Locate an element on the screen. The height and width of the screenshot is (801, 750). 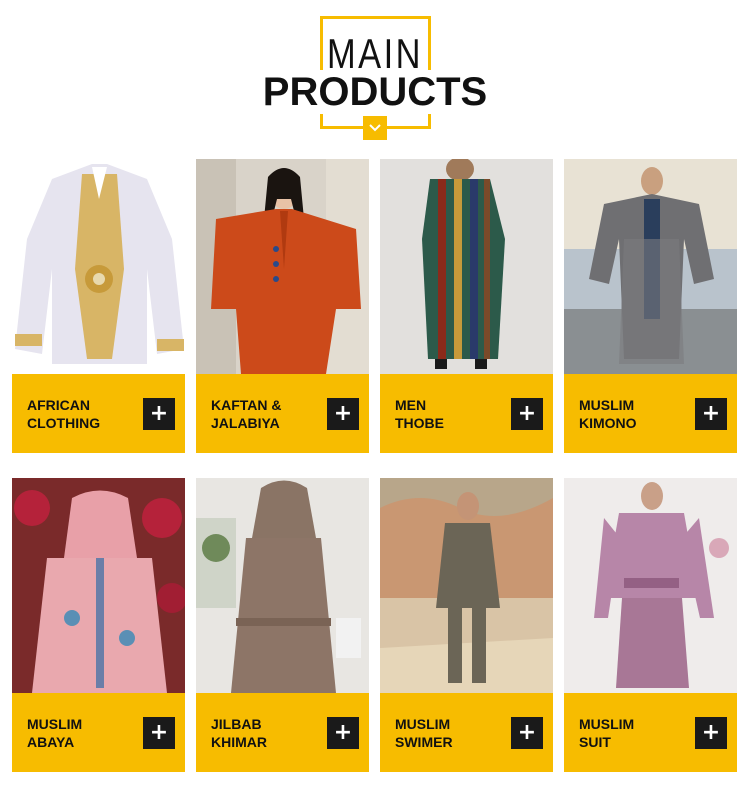
product-card-men-thobe: MEN THOBE + is located at coordinates (466, 306).